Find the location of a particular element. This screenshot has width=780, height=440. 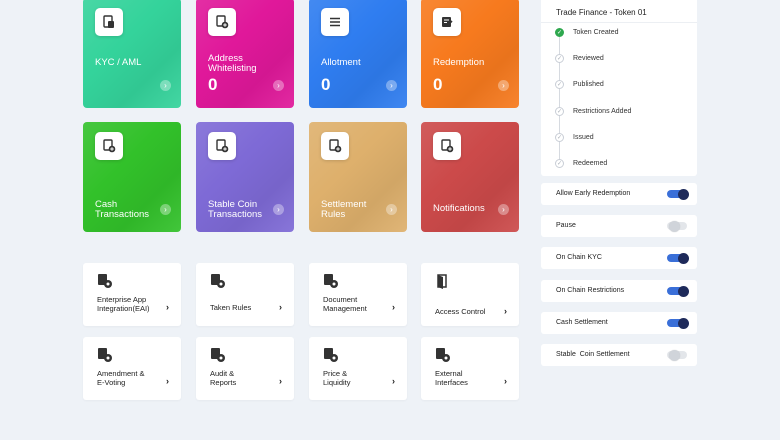

toggle-label: Cash Settlement is located at coordinates (582, 322).